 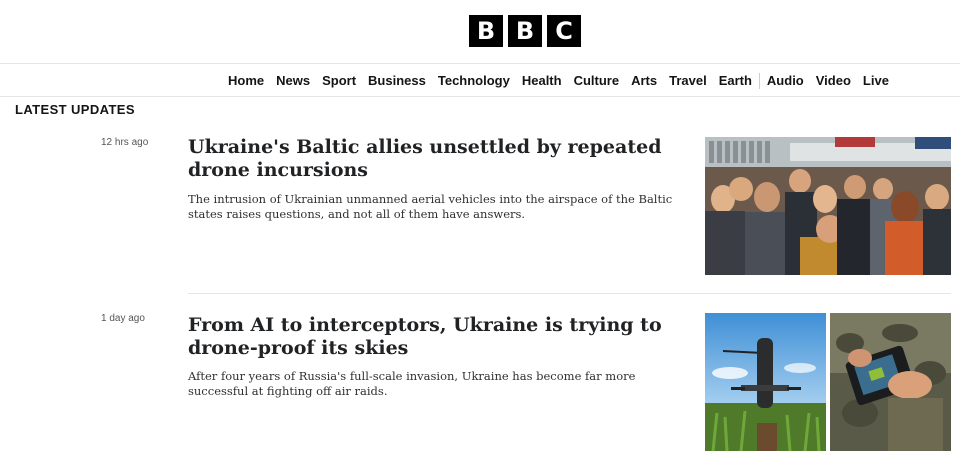 What do you see at coordinates (597, 80) in the screenshot?
I see `nav-item-culture: Culture` at bounding box center [597, 80].